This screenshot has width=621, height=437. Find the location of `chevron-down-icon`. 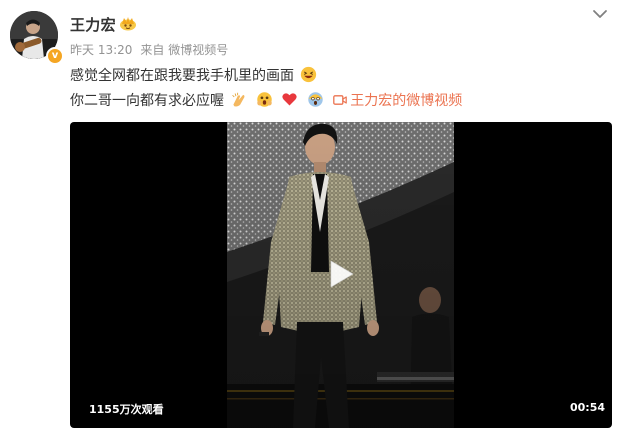

chevron-down-icon is located at coordinates (600, 14).